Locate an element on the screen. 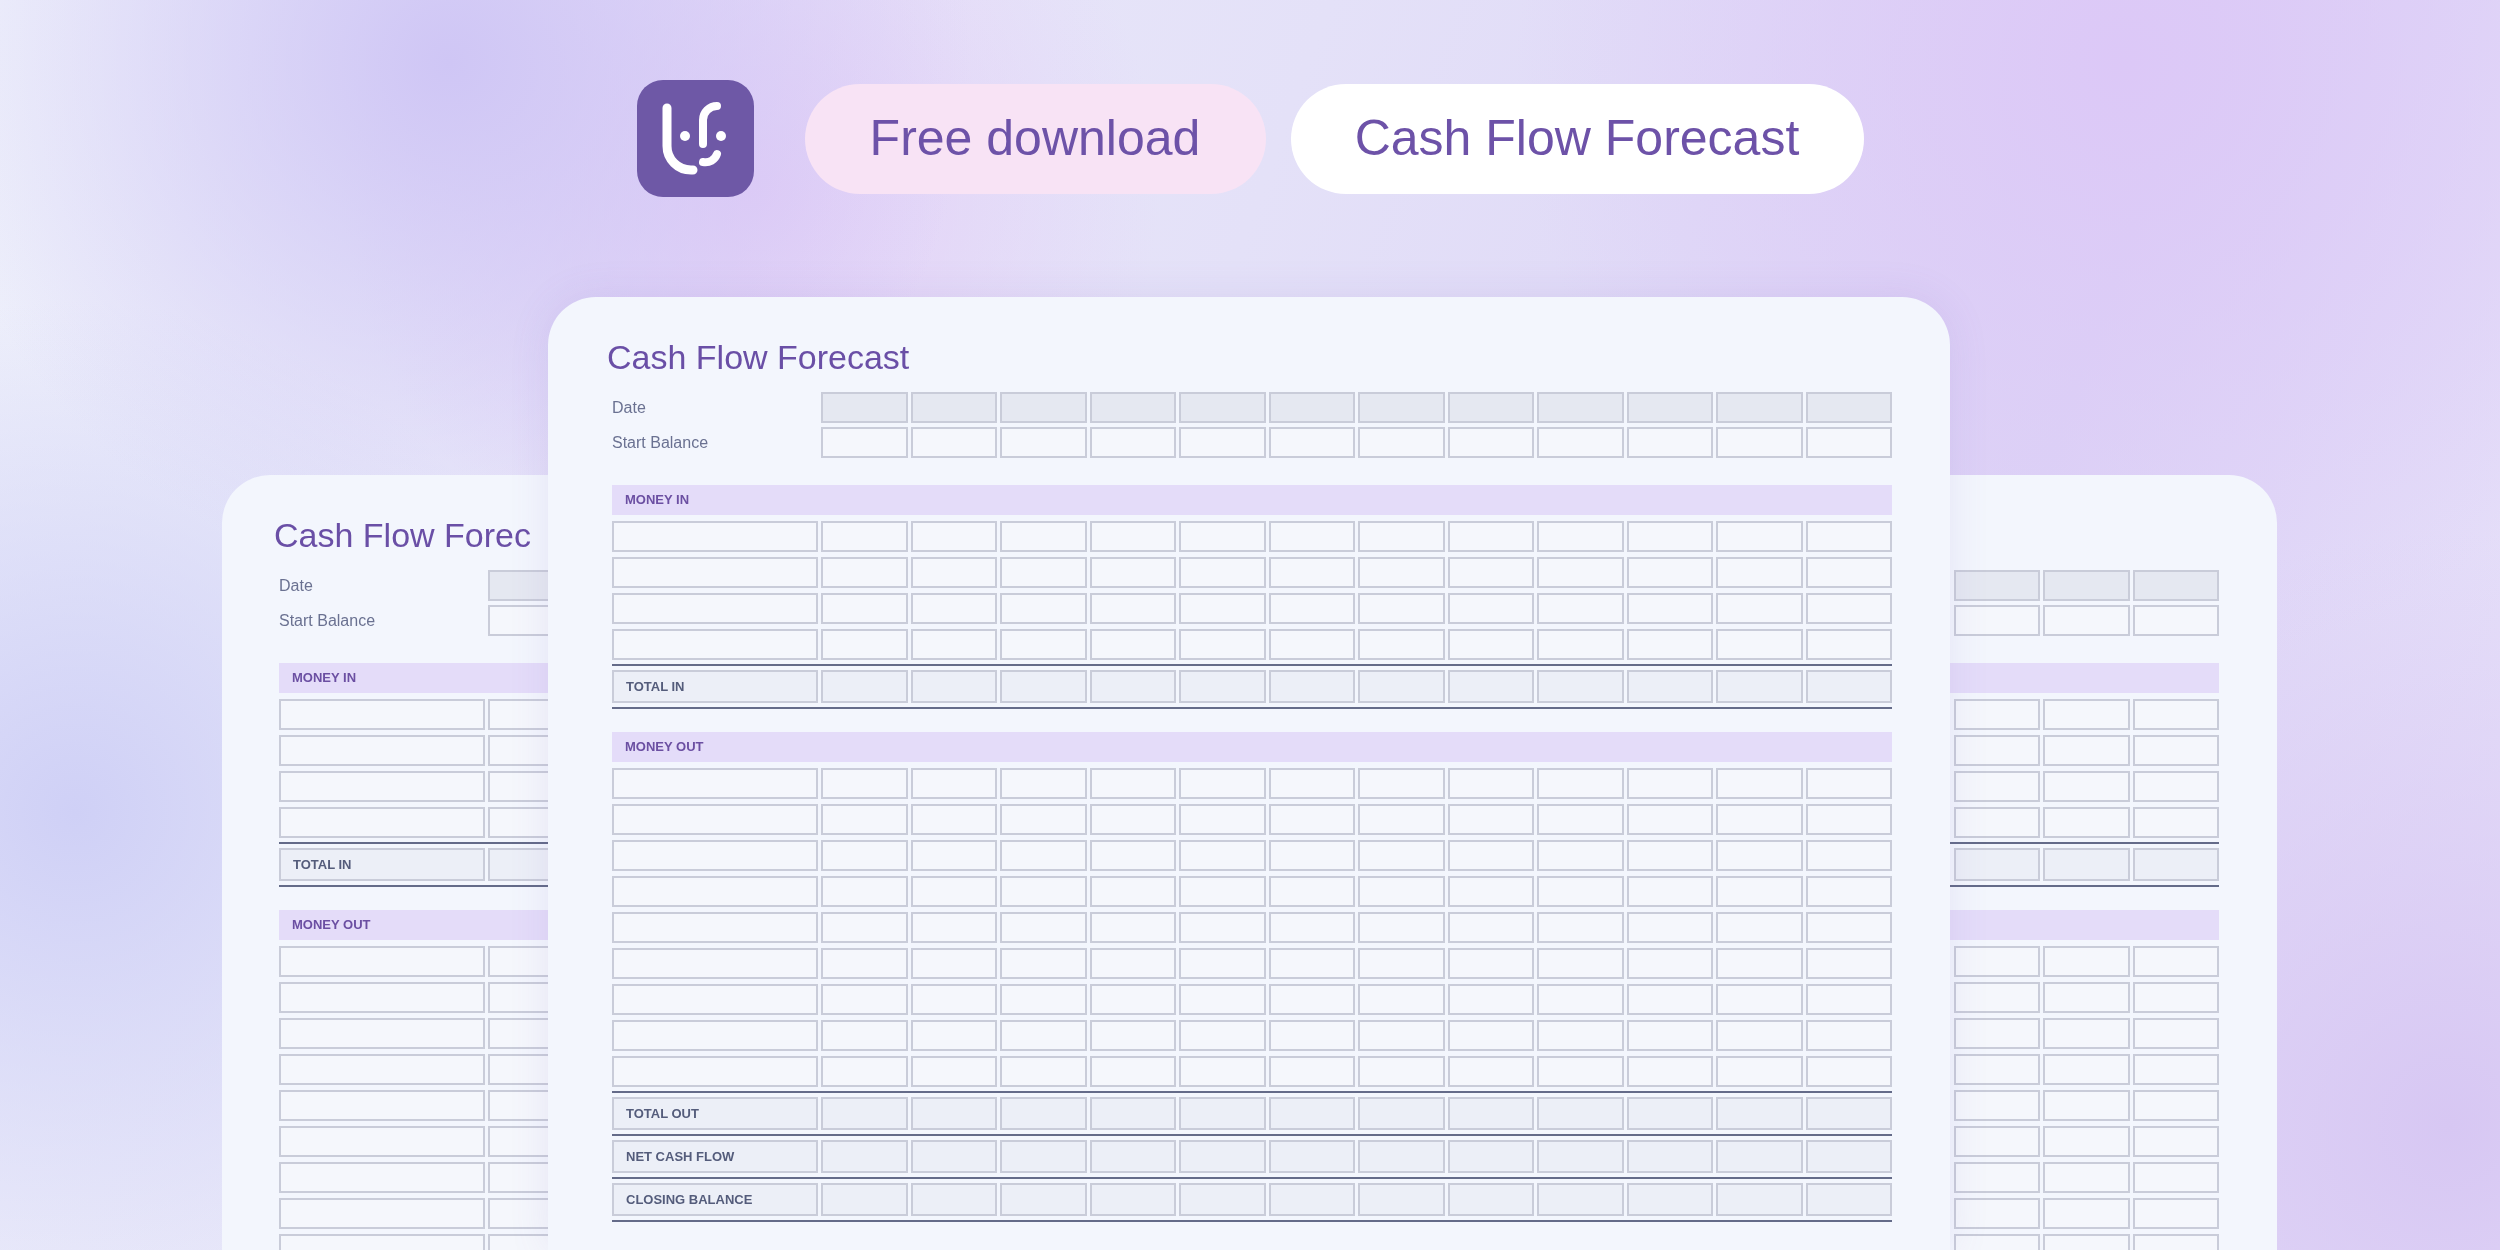 The image size is (2500, 1250). table-cell: NET CASH FLOW is located at coordinates (715, 1156).